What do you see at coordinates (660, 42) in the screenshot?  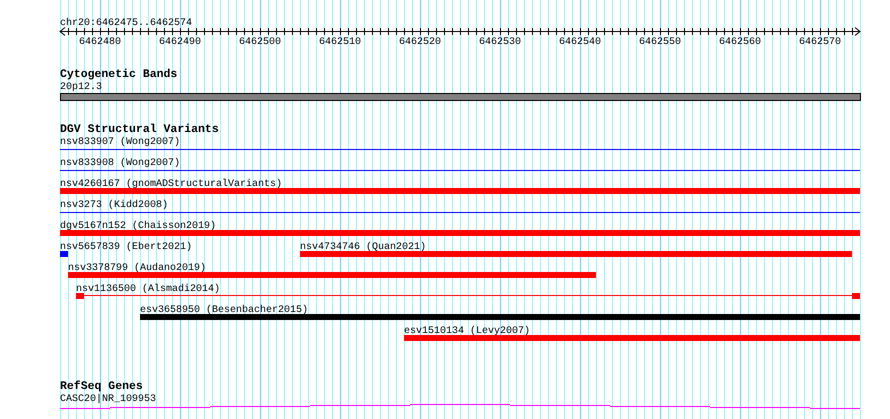 I see `ruler-label: 6462550` at bounding box center [660, 42].